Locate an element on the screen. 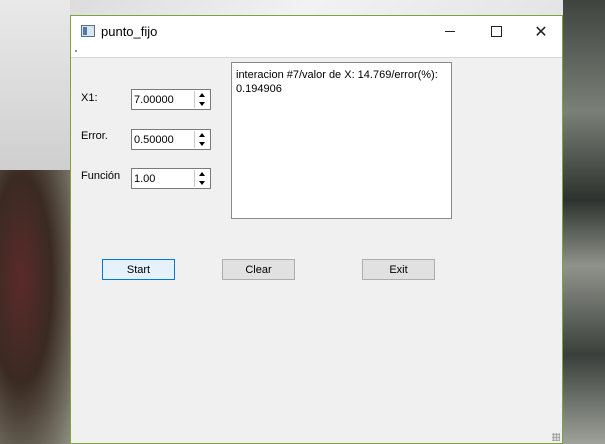 Image resolution: width=605 pixels, height=444 pixels. funcion-spin-buttons is located at coordinates (201, 178).